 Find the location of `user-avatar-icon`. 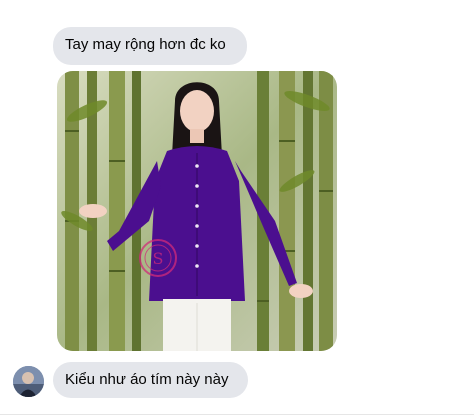

user-avatar-icon is located at coordinates (28, 381).